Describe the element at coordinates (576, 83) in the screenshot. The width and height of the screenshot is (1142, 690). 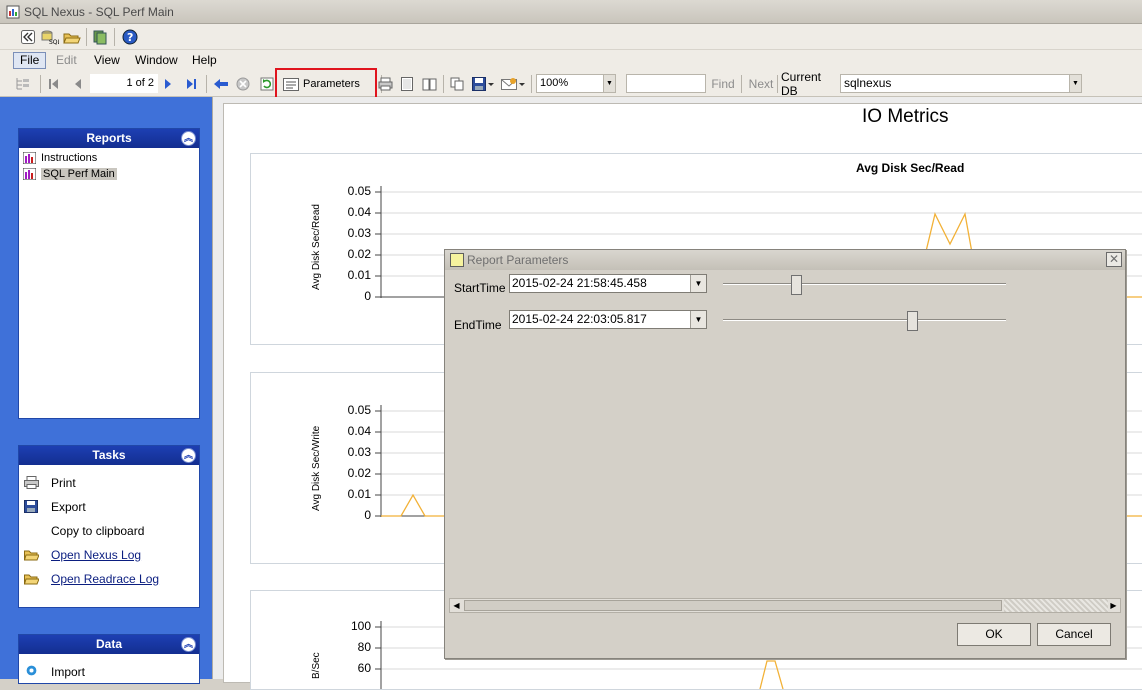
I see `zoom-select: 100% ▼` at that location.